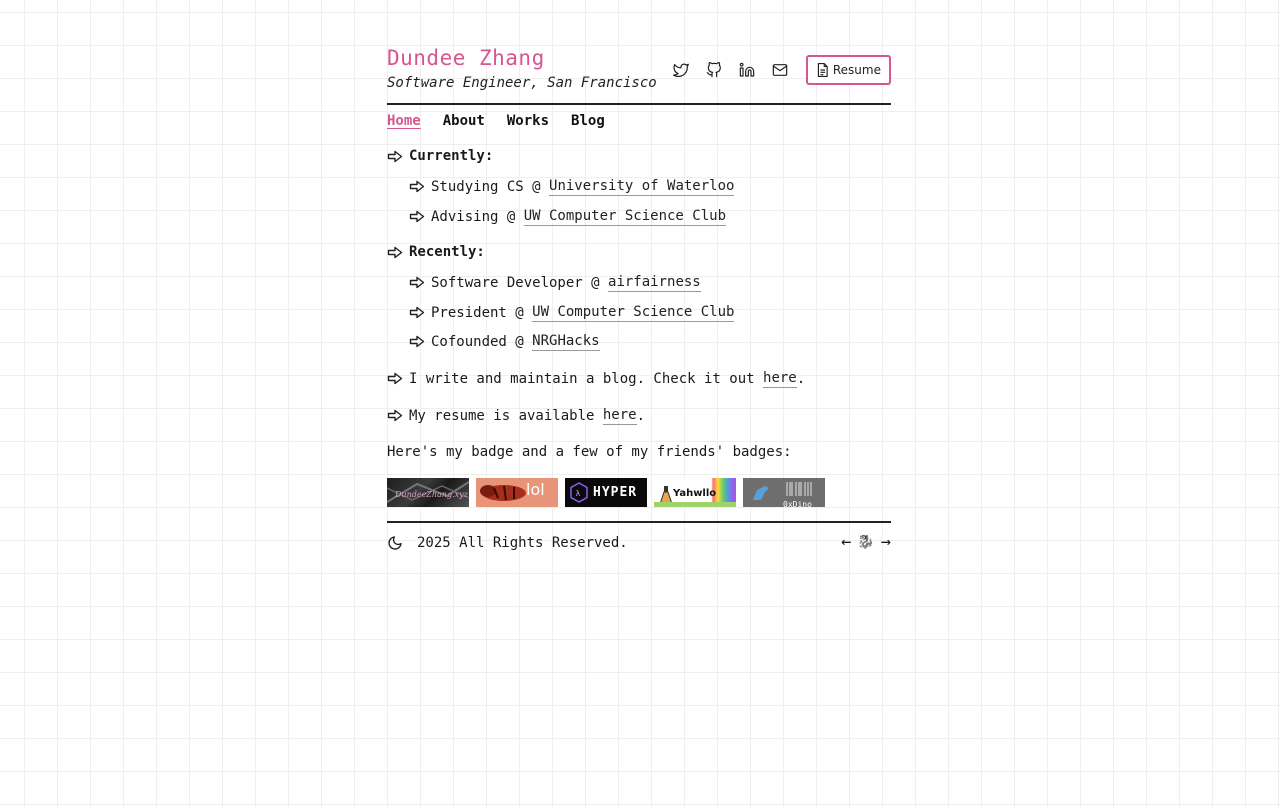 This screenshot has width=1280, height=807. I want to click on resume-line-suffix: ., so click(641, 415).